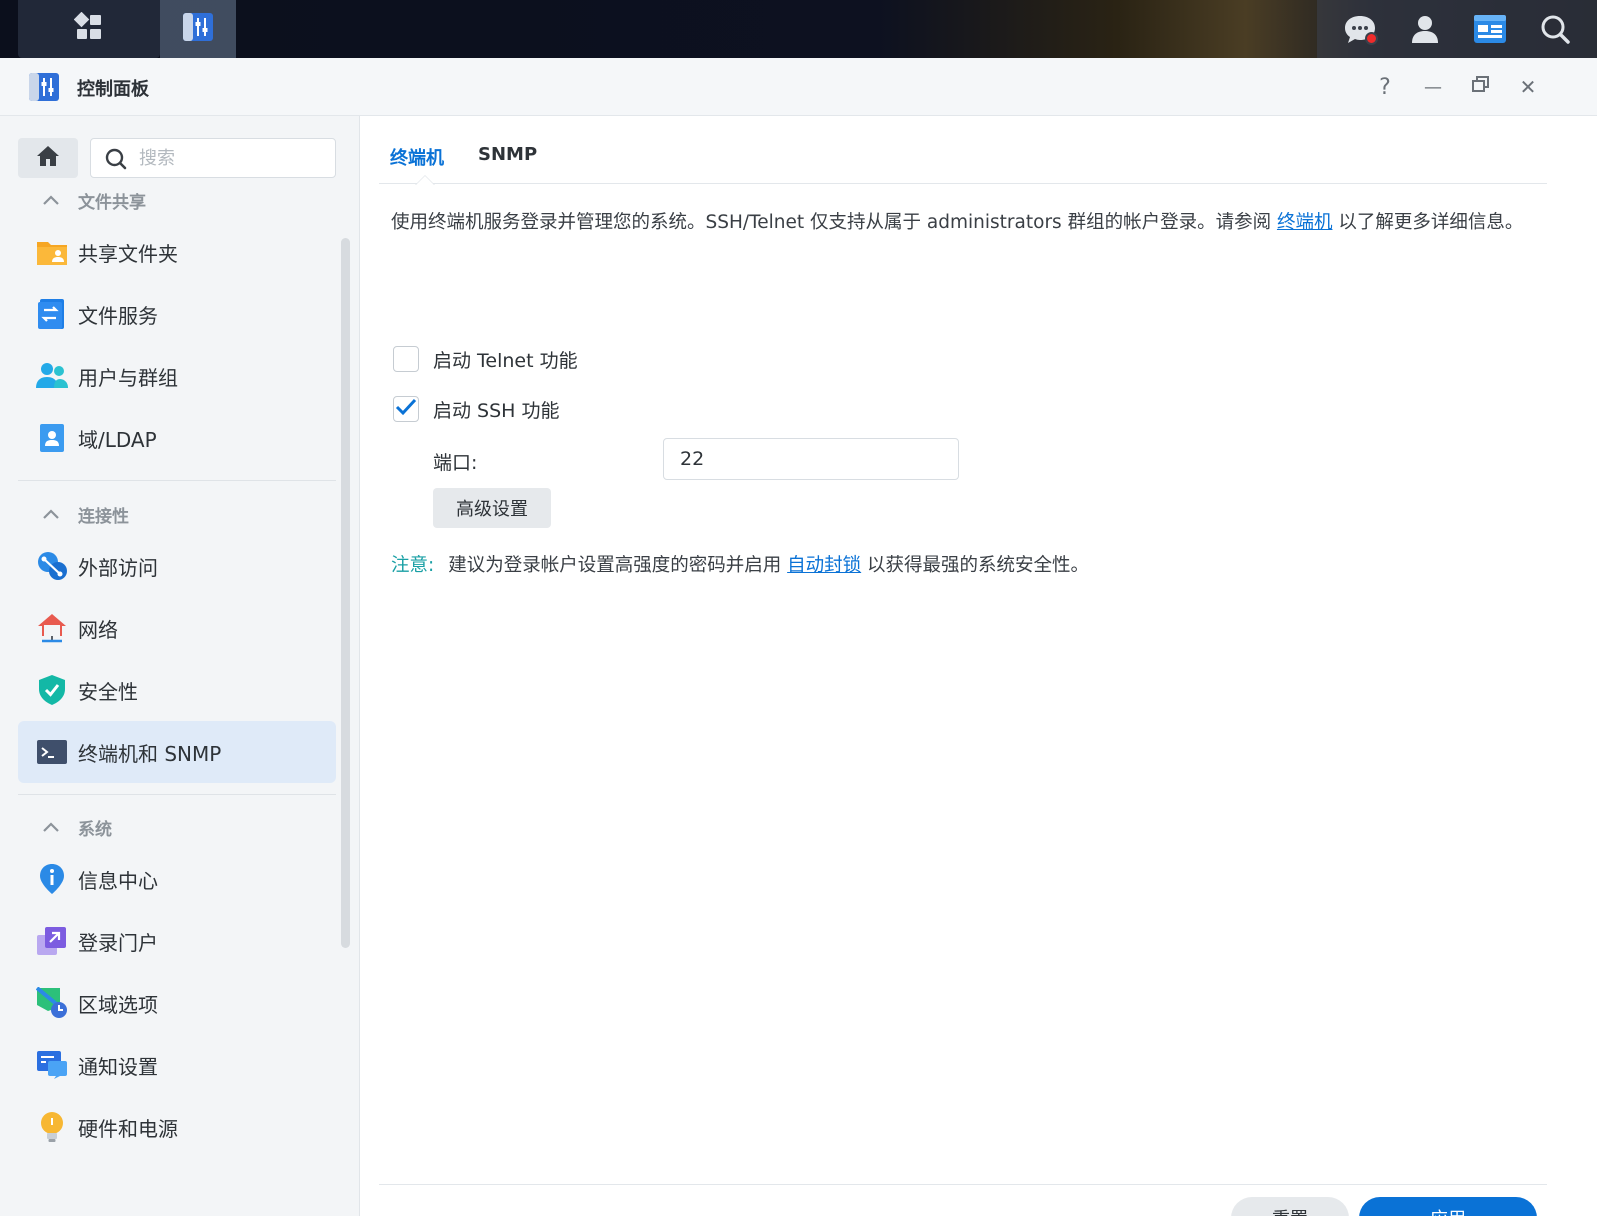 The height and width of the screenshot is (1216, 1597). What do you see at coordinates (177, 879) in the screenshot?
I see `sidebar-item-info-center: 信息中心` at bounding box center [177, 879].